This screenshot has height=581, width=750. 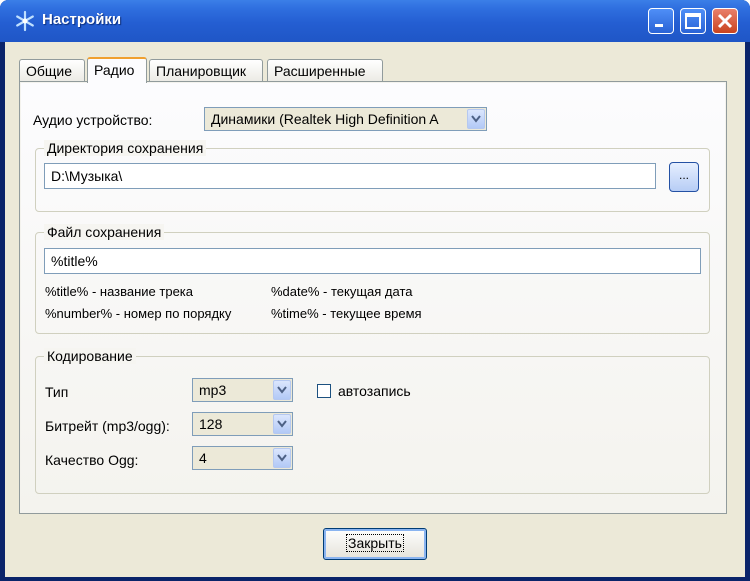 What do you see at coordinates (661, 21) in the screenshot?
I see `minimize-button` at bounding box center [661, 21].